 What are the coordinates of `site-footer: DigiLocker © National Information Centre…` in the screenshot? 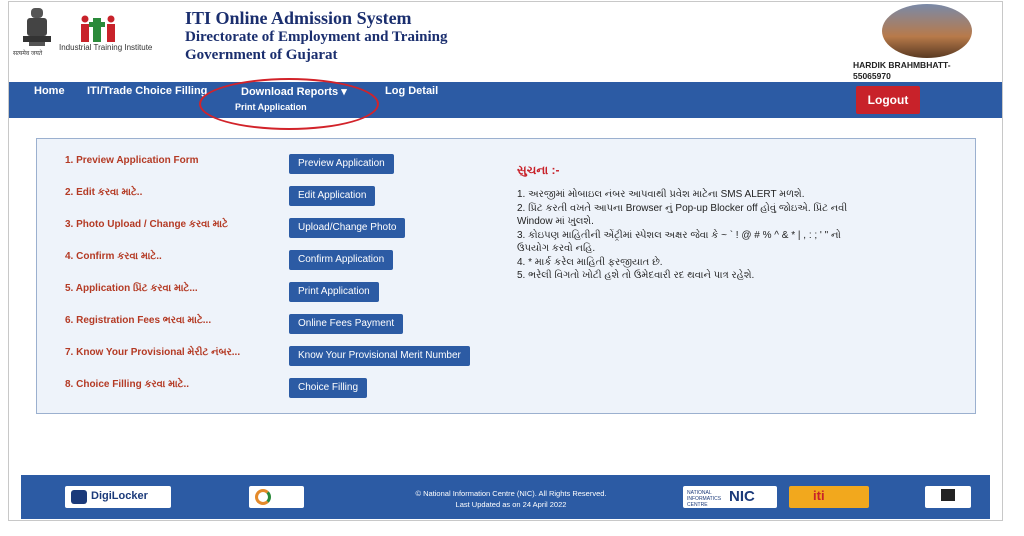 It's located at (505, 497).